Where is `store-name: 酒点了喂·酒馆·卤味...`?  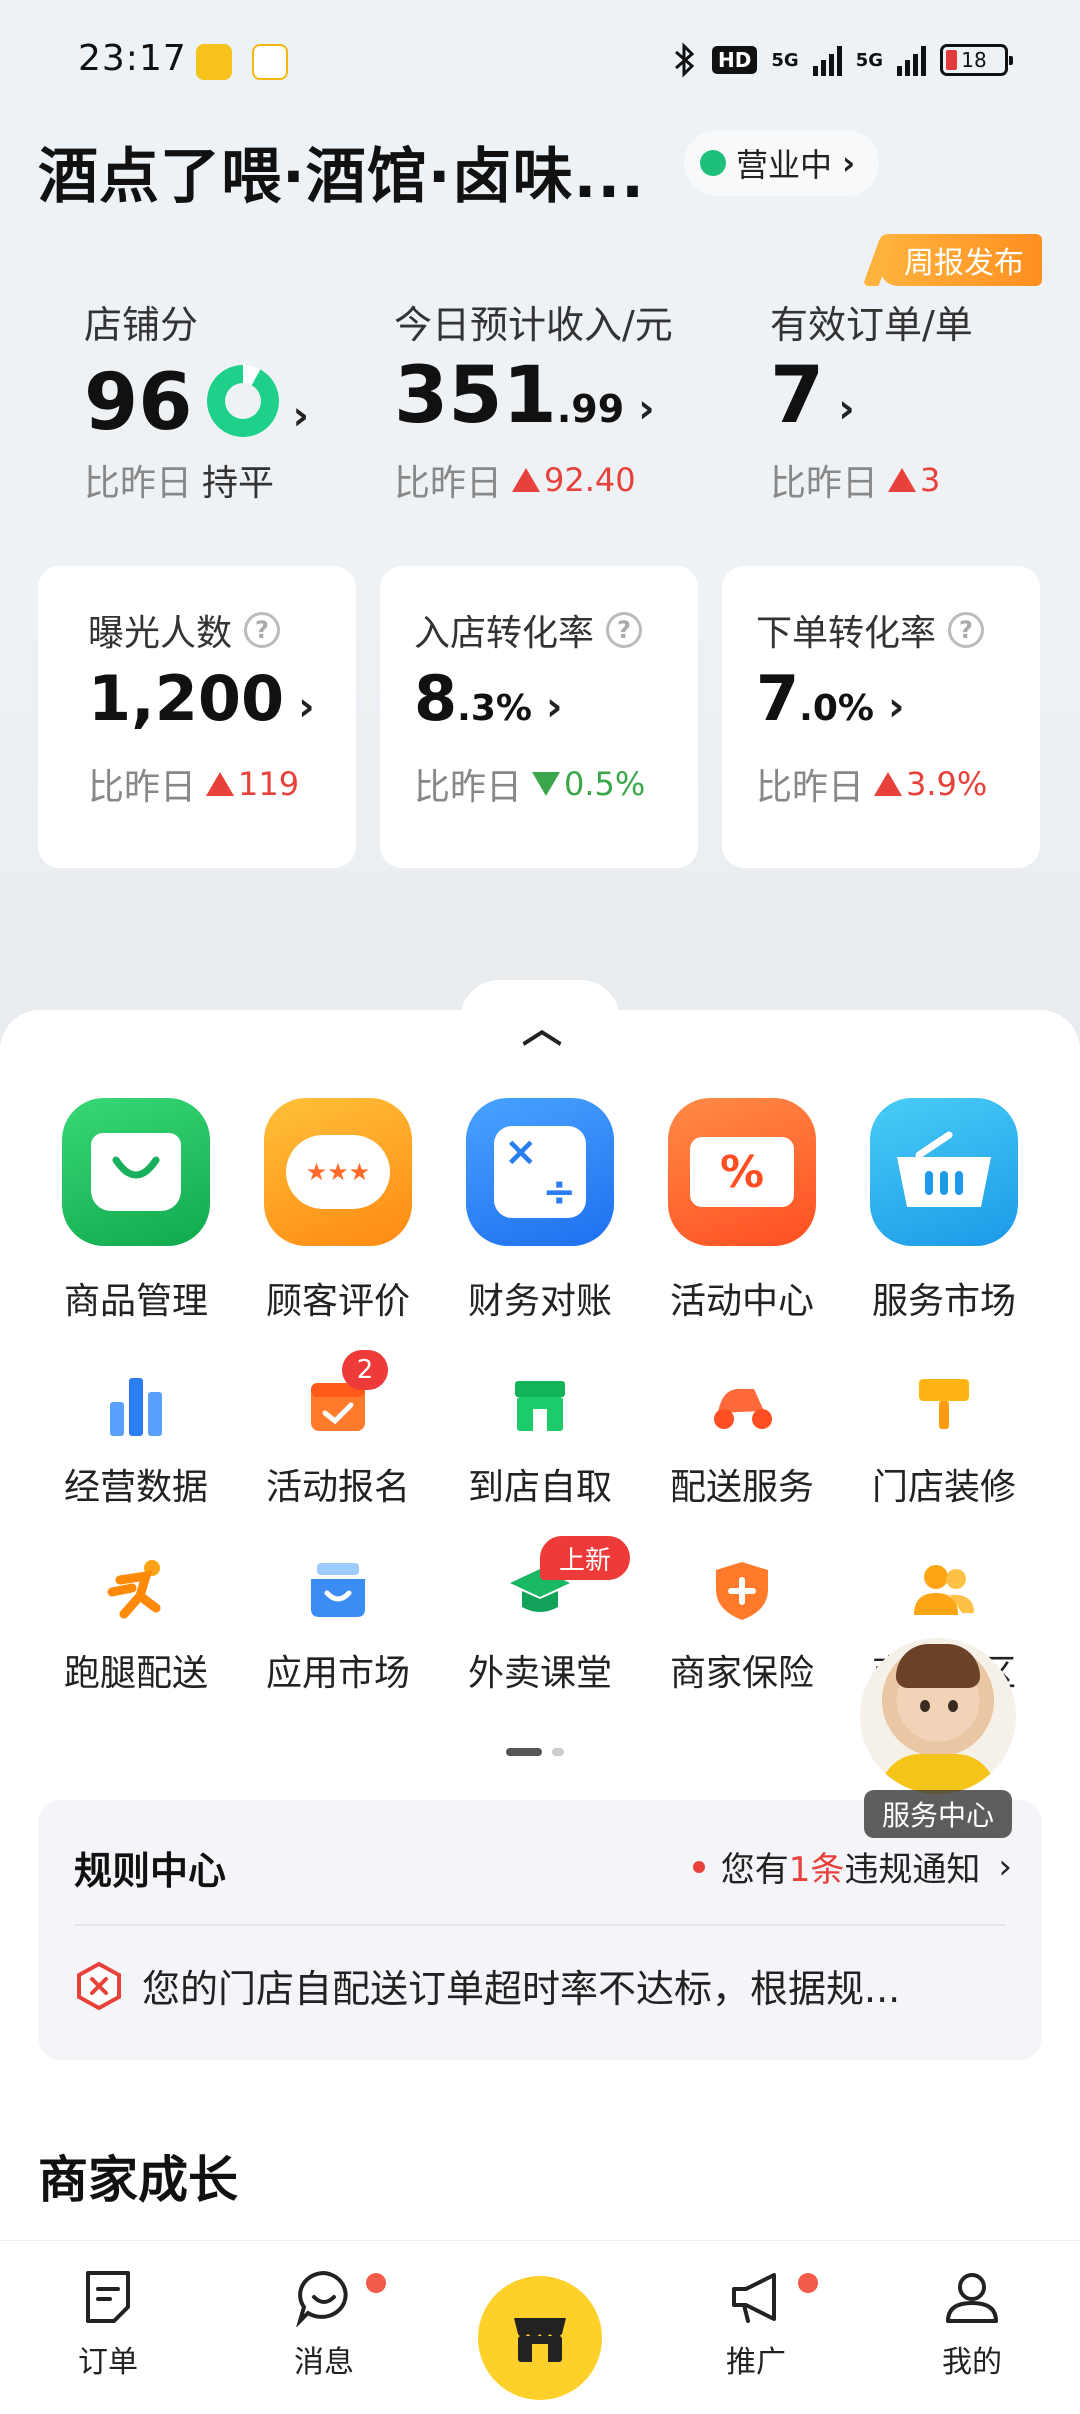
store-name: 酒点了喂·酒馆·卤味... is located at coordinates (341, 171).